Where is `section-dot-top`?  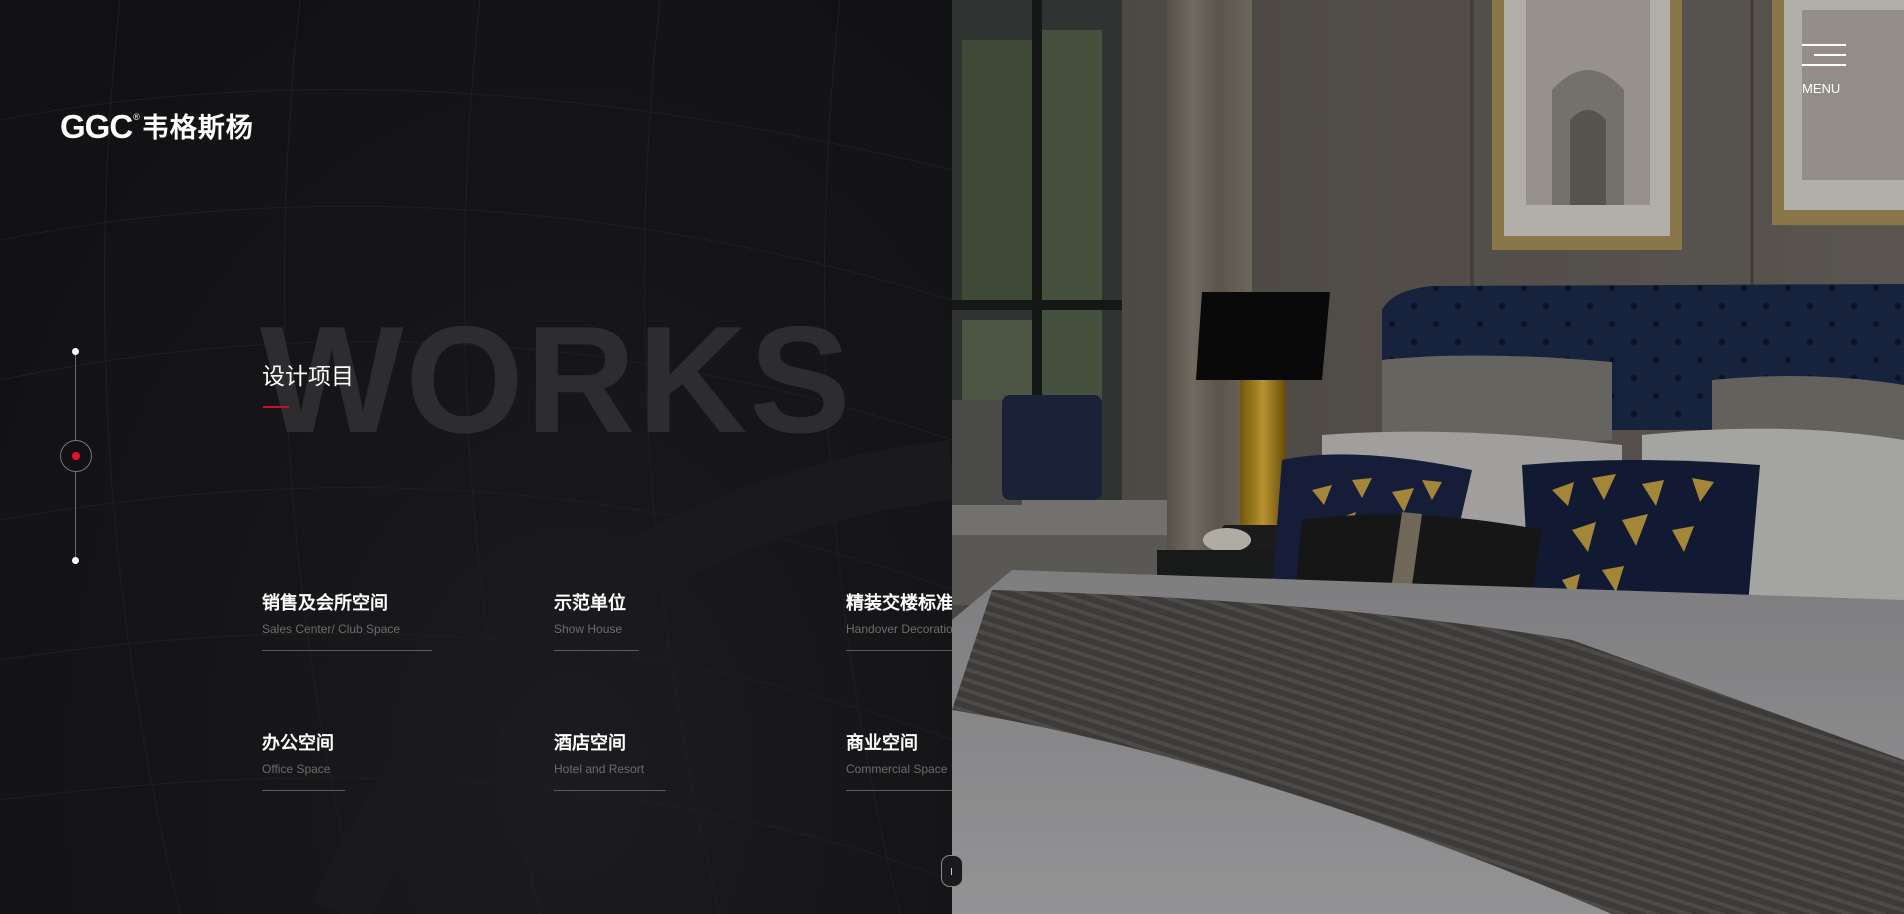
section-dot-top is located at coordinates (75, 351).